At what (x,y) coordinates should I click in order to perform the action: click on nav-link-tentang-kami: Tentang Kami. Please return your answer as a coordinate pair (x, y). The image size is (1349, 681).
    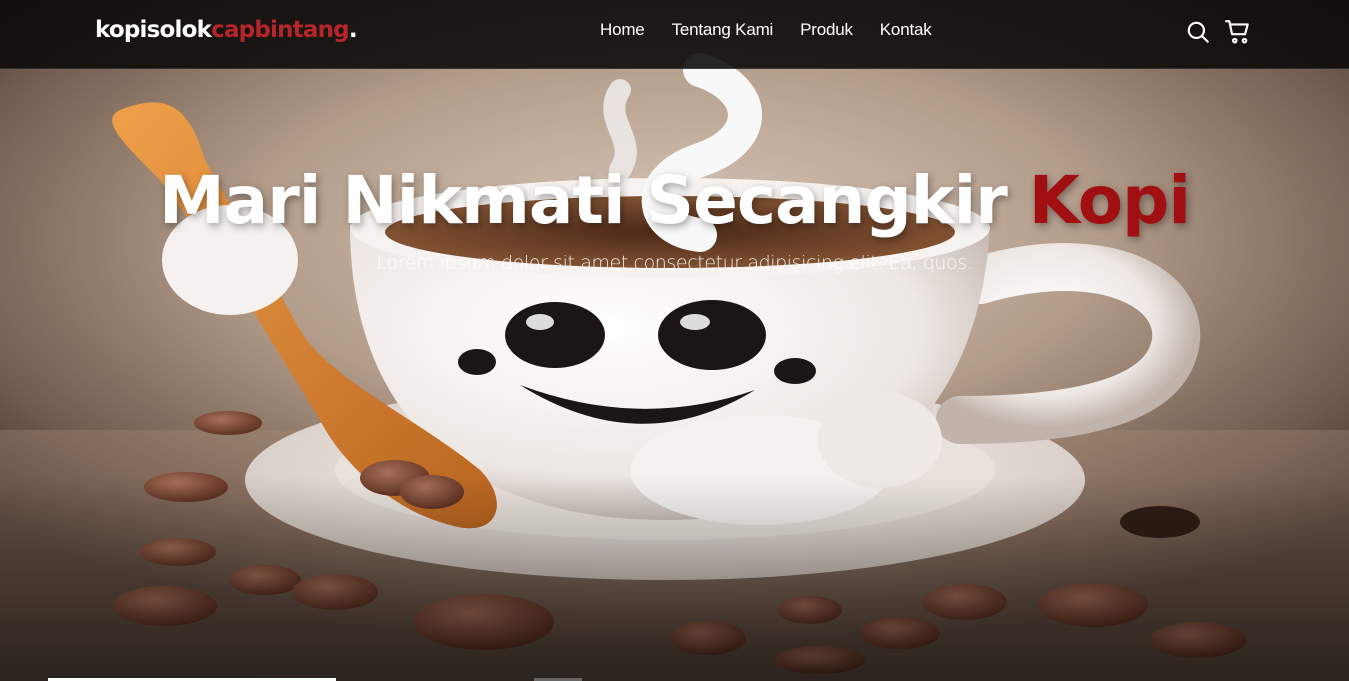
    Looking at the image, I should click on (723, 30).